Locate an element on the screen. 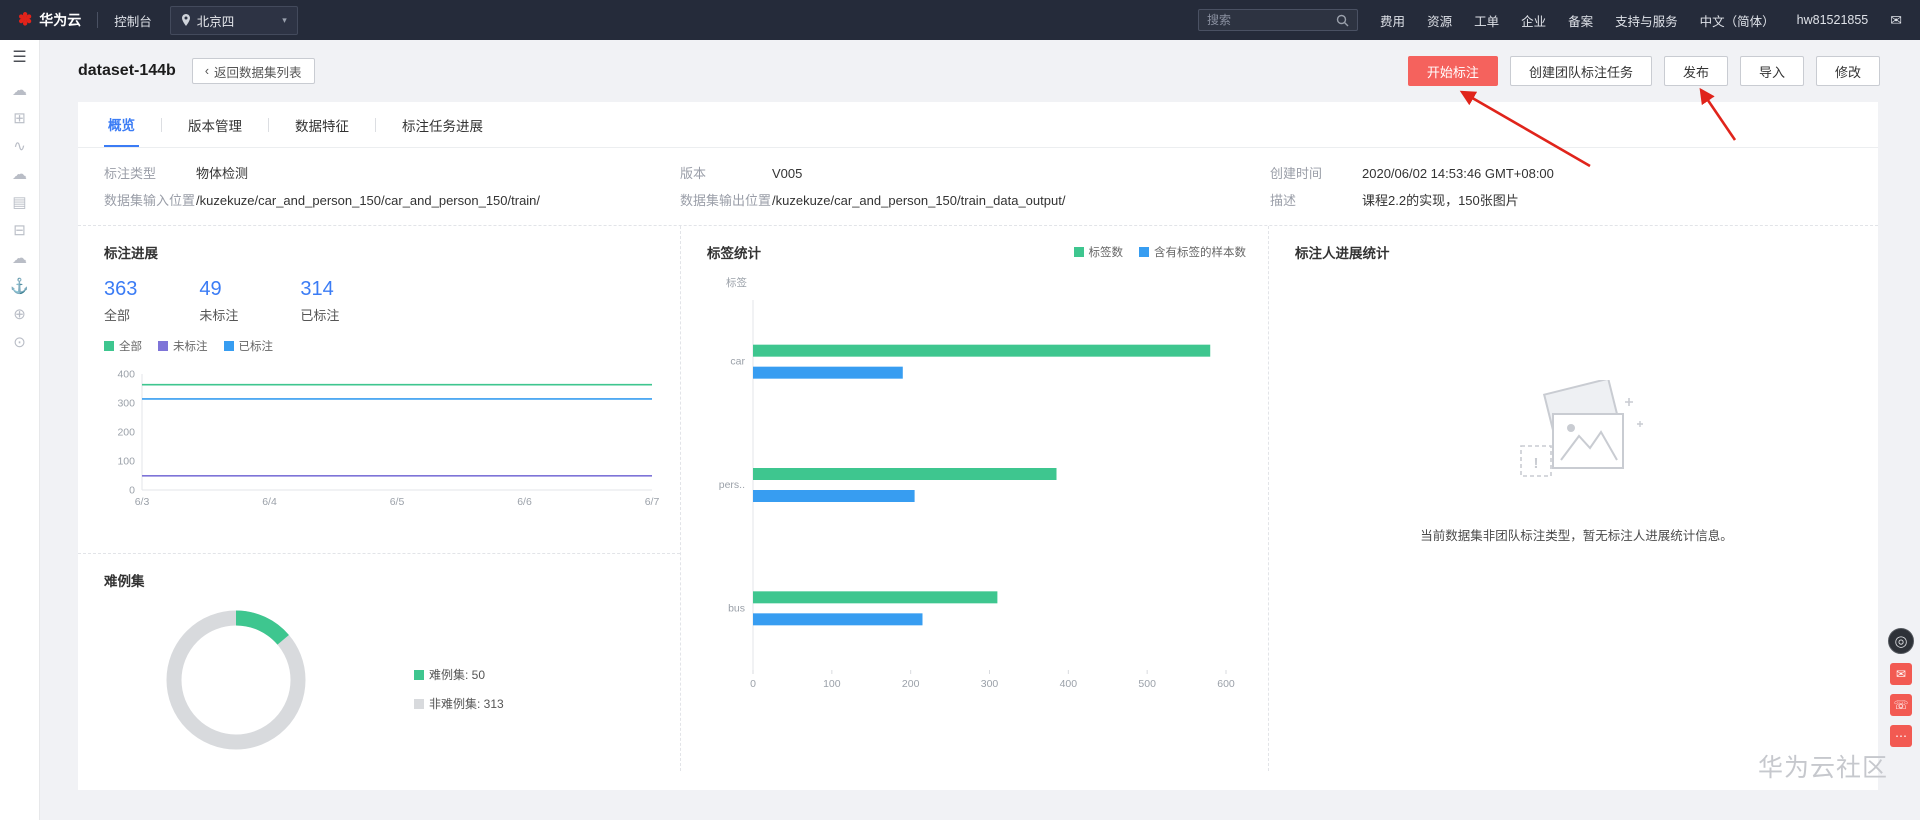 The image size is (1920, 820). annotation-progress-chart: 0 100 200 300 400 6/3 6/4 6/5 6/6 6/7 is located at coordinates (392, 441).